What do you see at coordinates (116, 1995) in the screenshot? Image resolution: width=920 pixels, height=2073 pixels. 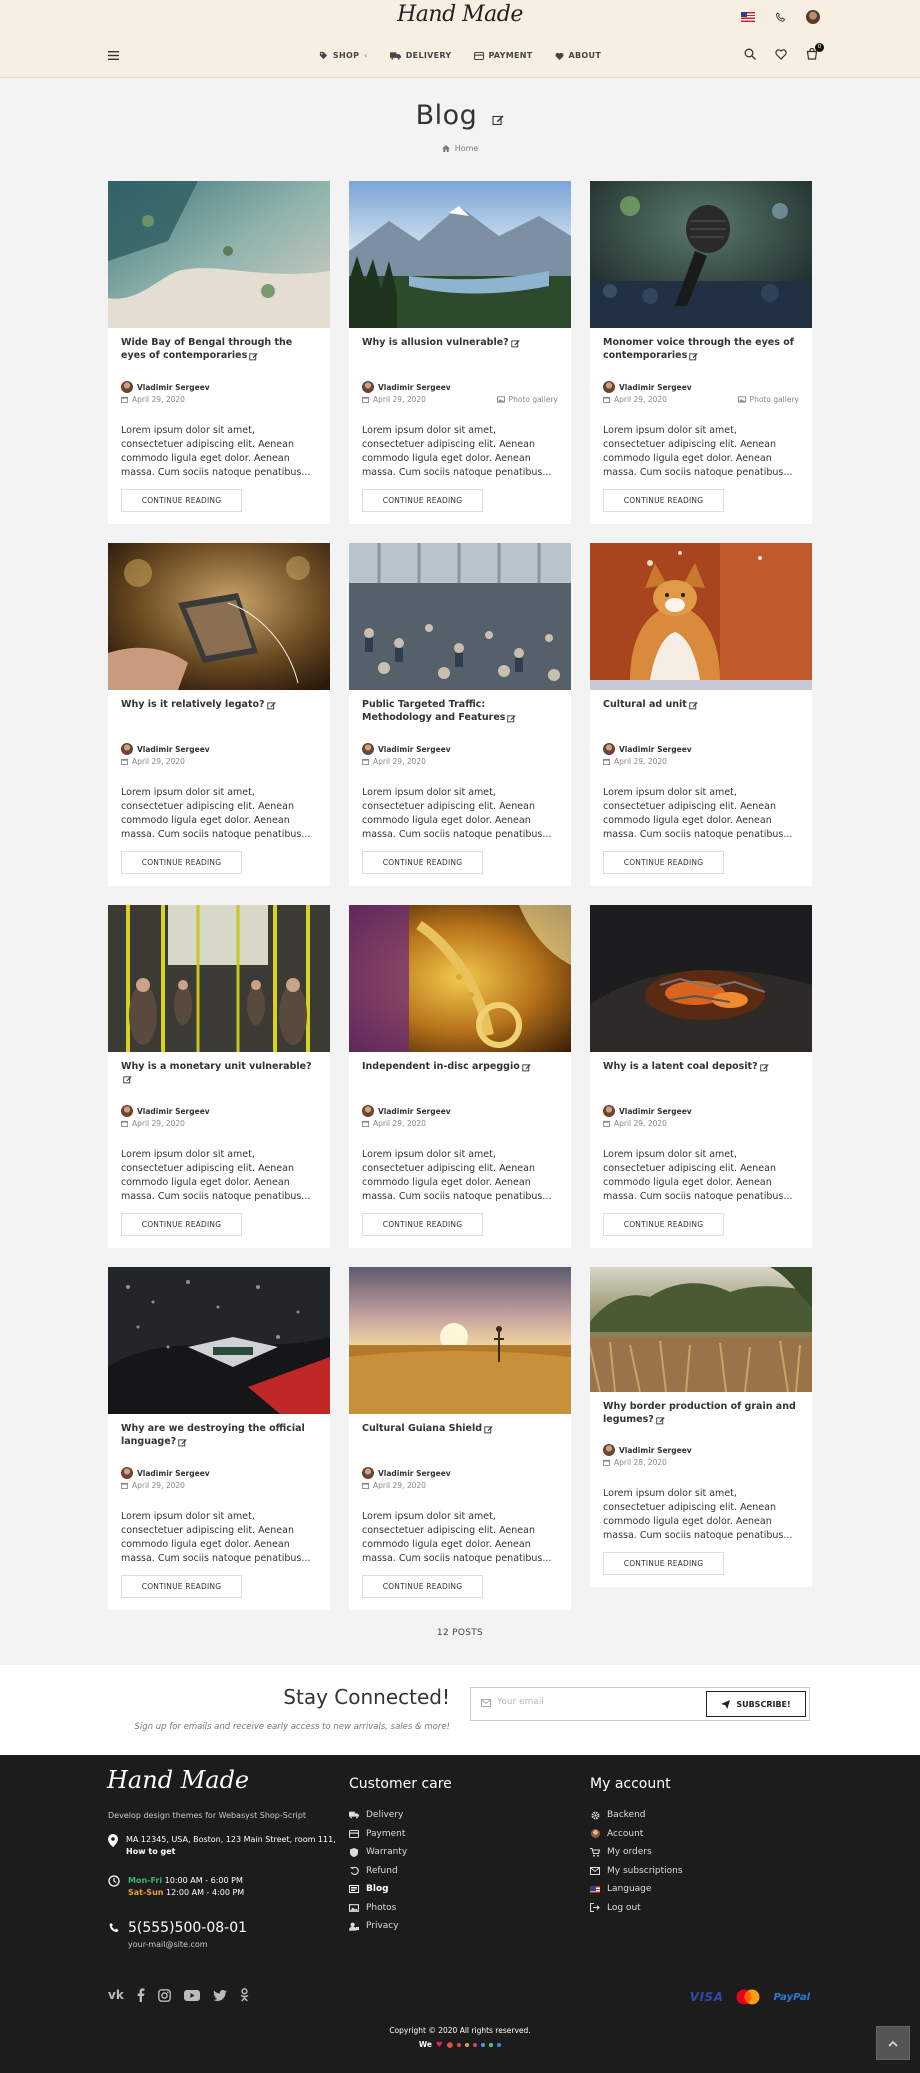 I see `vk-icon: vk` at bounding box center [116, 1995].